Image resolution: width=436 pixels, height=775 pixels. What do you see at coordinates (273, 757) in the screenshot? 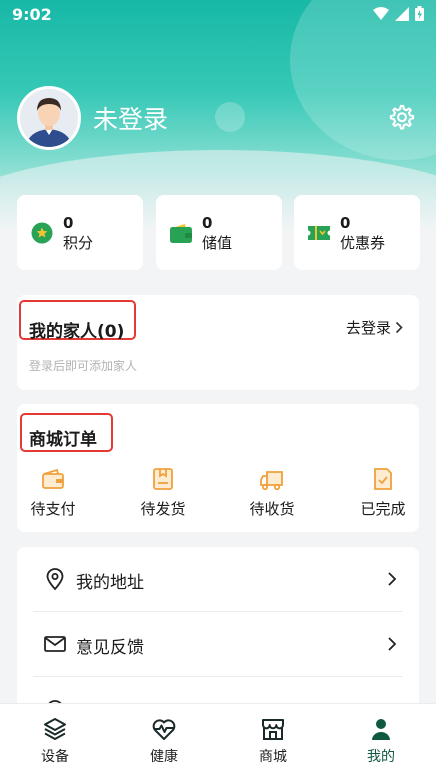
I see `tab-mall-label: 商城` at bounding box center [273, 757].